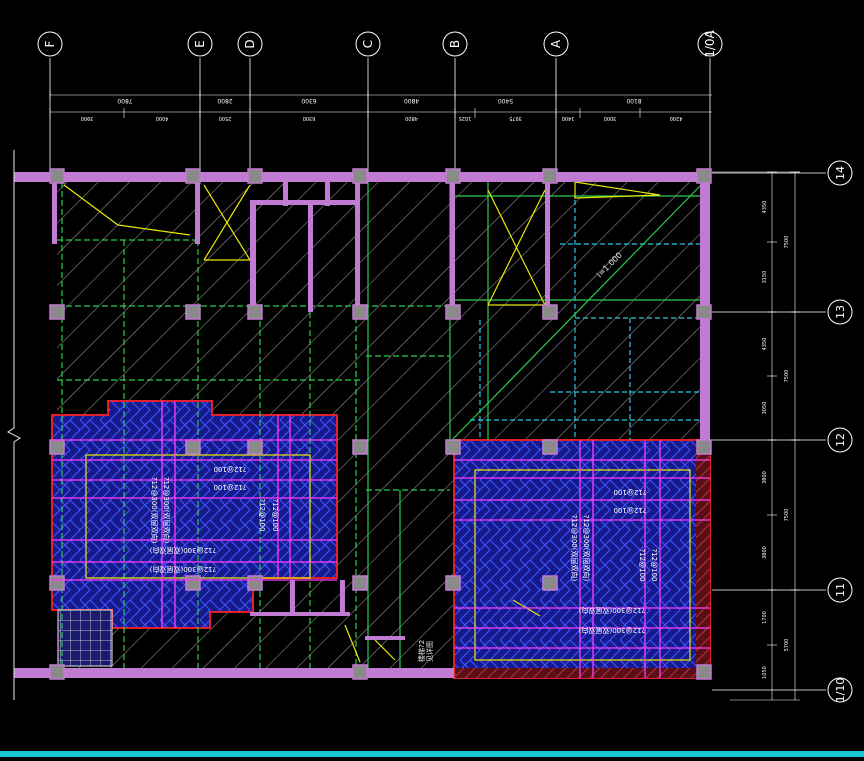 The image size is (864, 761). I want to click on axis-label-top-6: 1/0A, so click(710, 43).